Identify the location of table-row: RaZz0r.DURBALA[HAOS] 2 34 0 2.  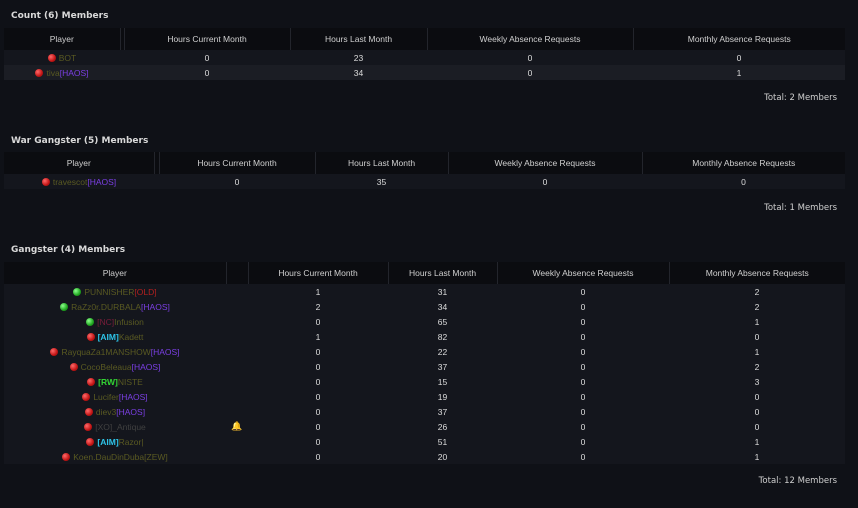
(424, 306).